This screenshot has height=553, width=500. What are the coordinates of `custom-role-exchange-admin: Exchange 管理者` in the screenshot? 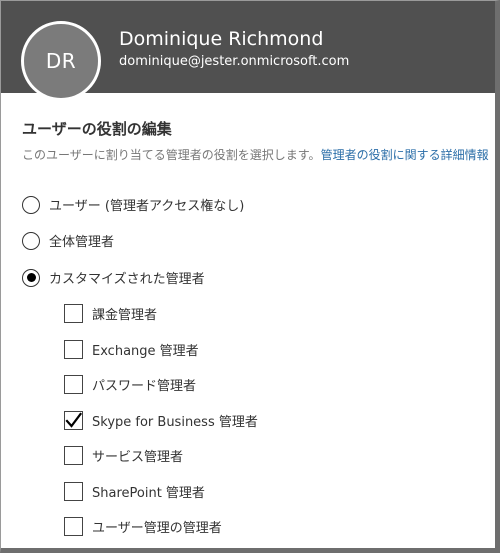 It's located at (131, 349).